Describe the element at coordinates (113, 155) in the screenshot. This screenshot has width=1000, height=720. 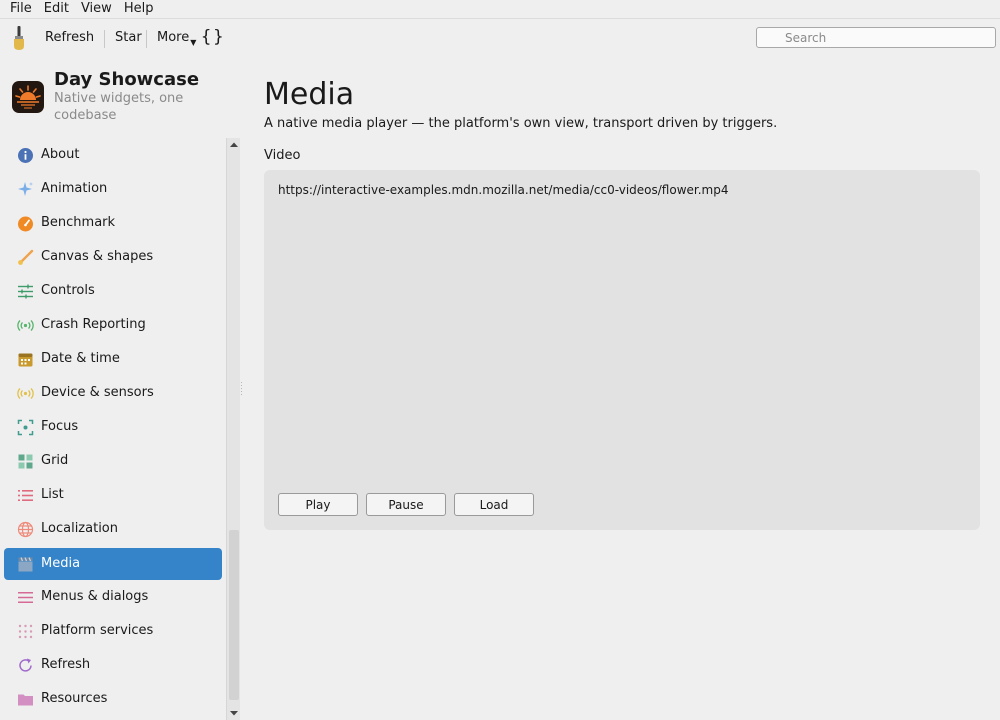
I see `sidebar-item-about: About` at that location.